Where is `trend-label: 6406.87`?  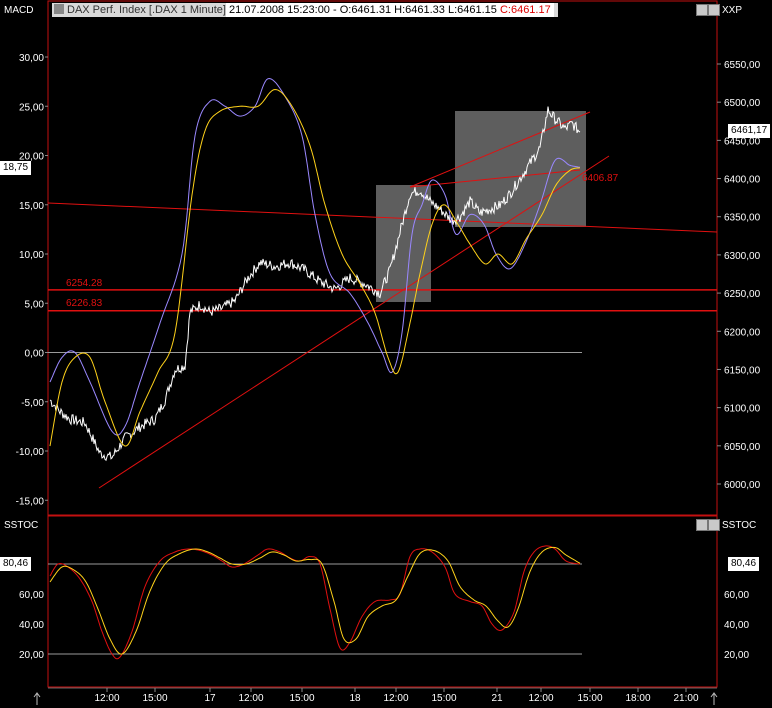
trend-label: 6406.87 is located at coordinates (600, 178).